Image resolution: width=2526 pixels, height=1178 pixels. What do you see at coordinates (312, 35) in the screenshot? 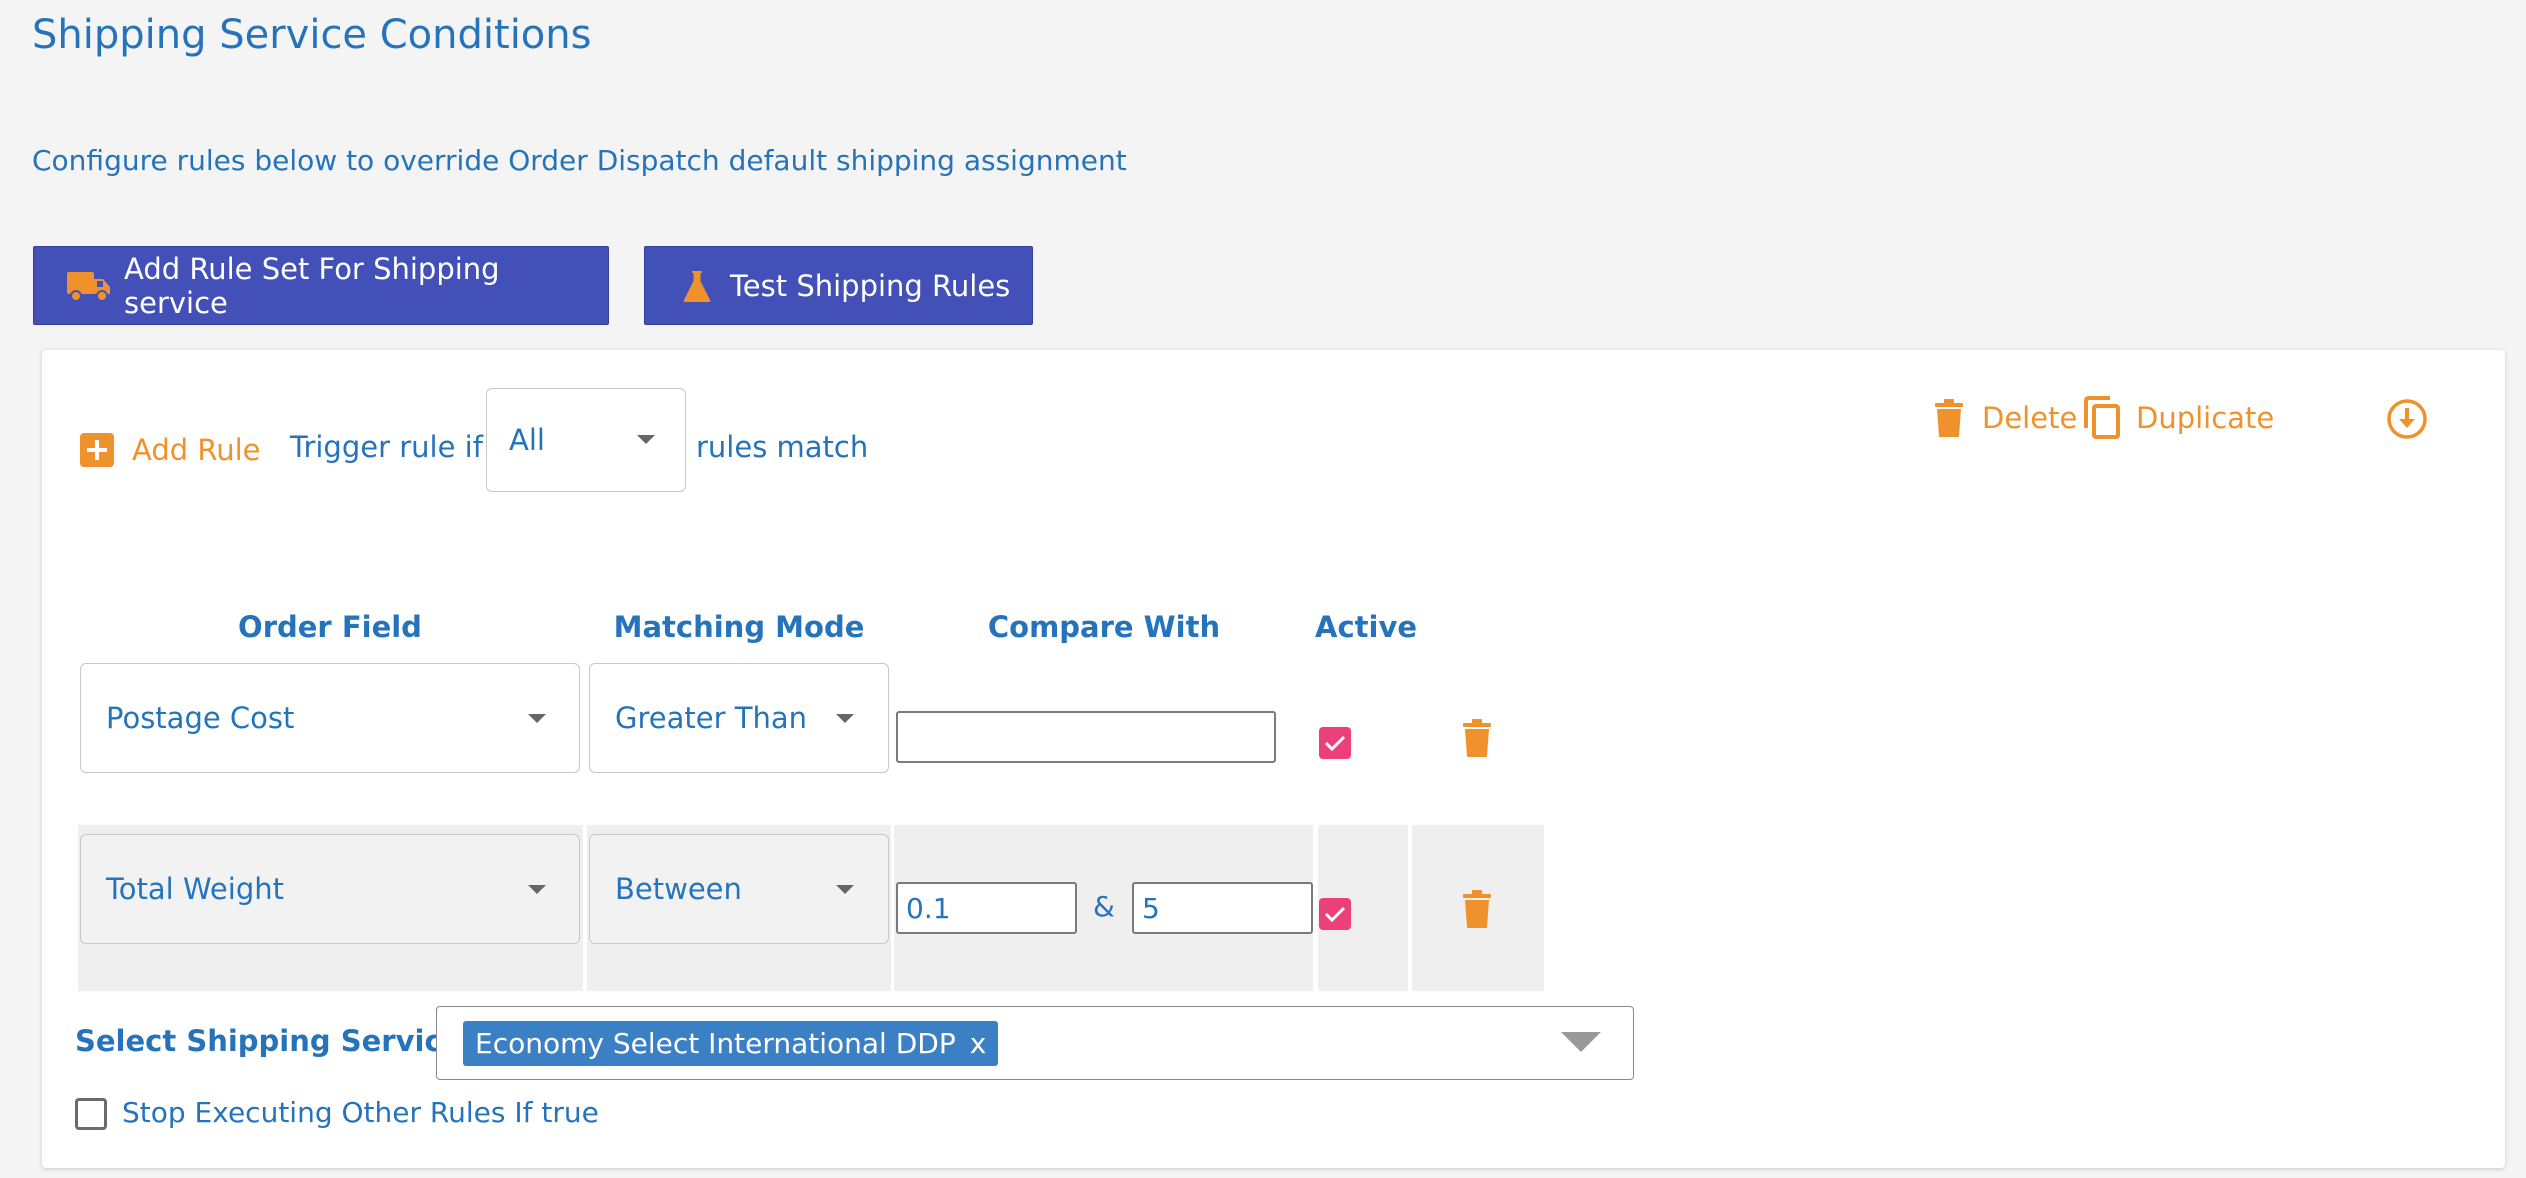
I see `page-title: Shipping Service Conditions` at bounding box center [312, 35].